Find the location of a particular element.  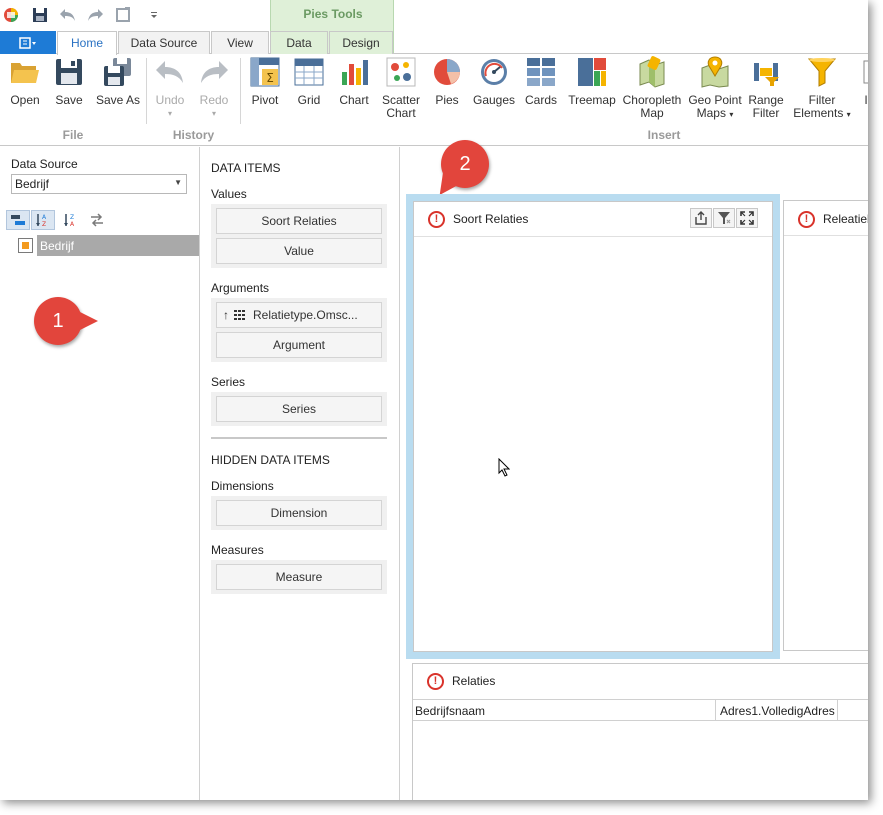

save-button: Save is located at coordinates (69, 81).